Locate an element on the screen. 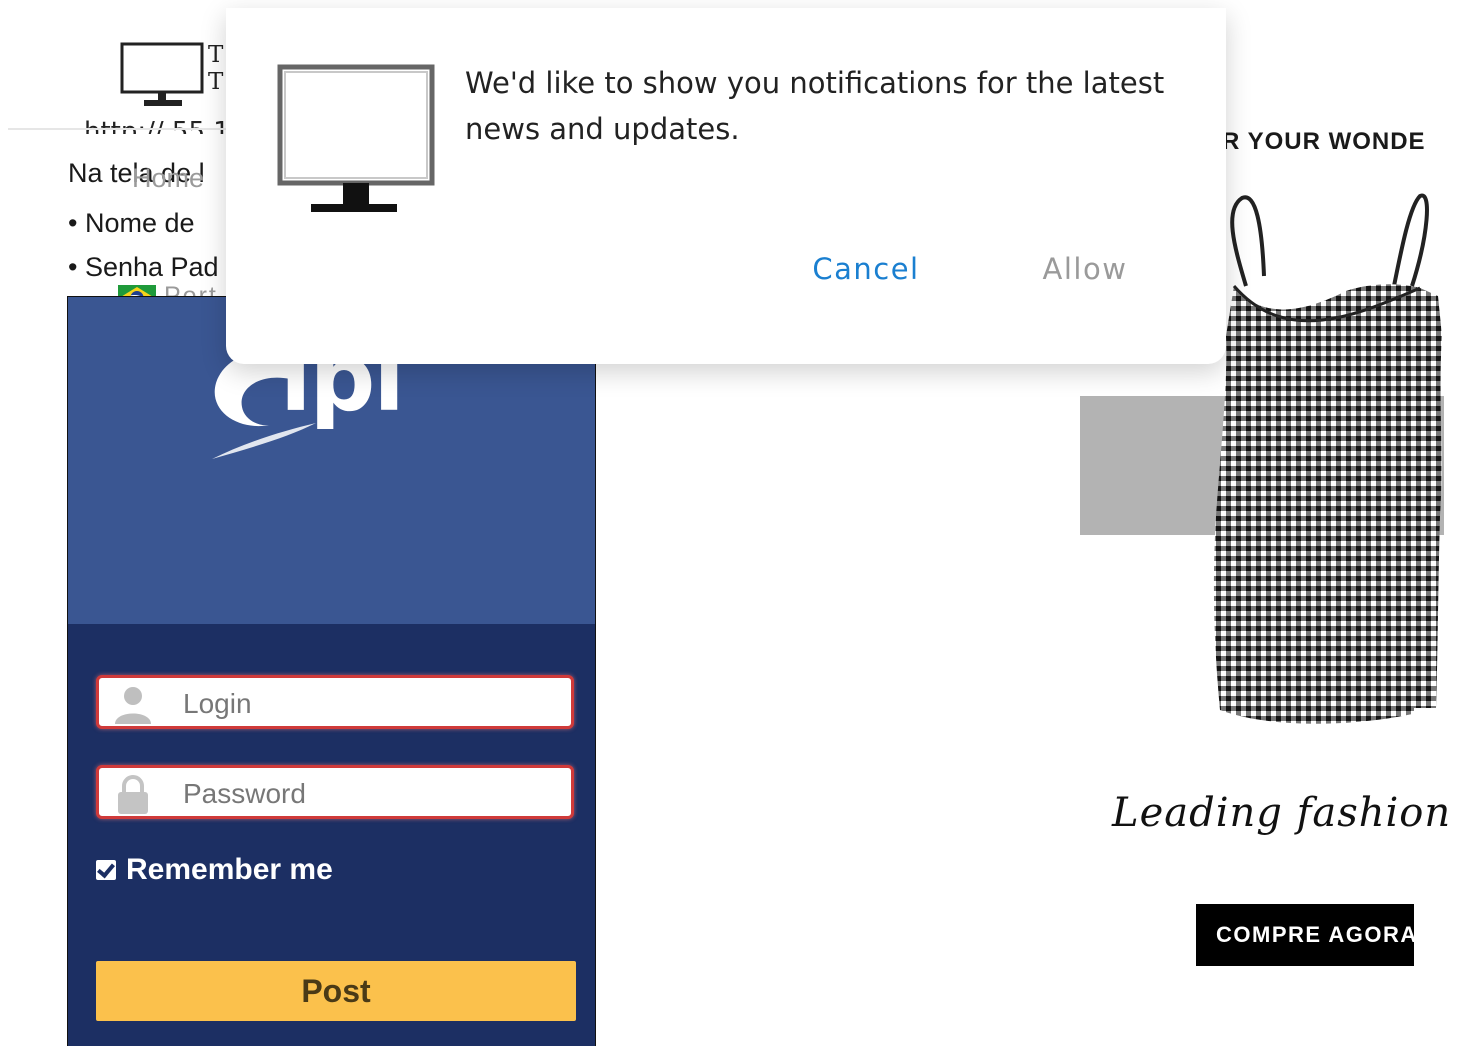 This screenshot has height=1046, width=1457. login-field is located at coordinates (335, 702).